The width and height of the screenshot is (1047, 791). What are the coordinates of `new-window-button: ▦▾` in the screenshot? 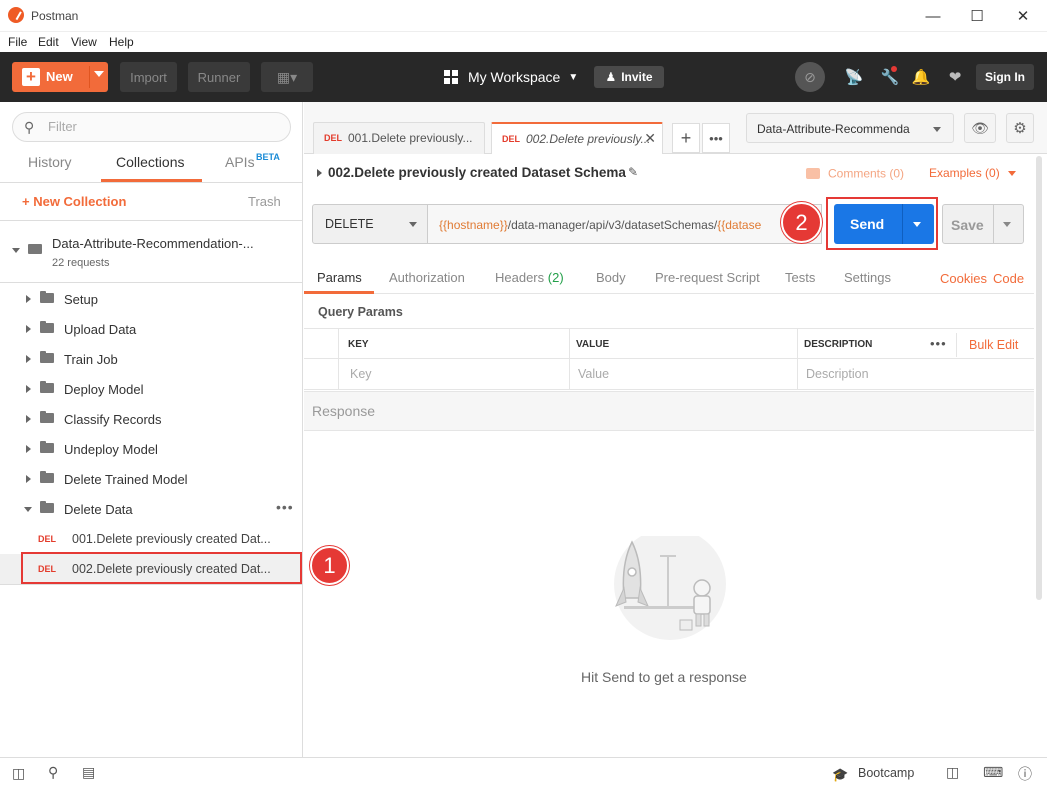 It's located at (287, 77).